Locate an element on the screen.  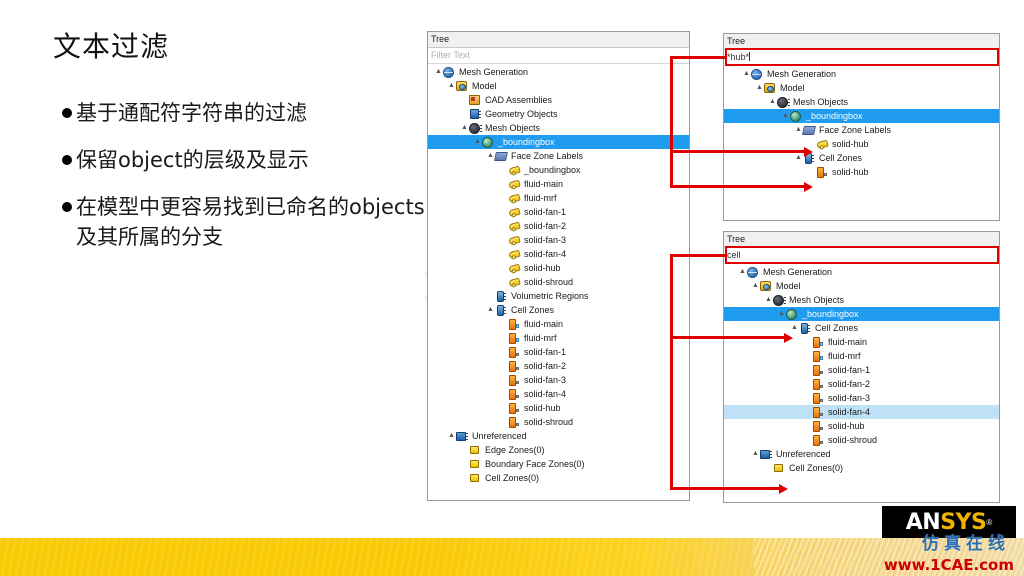
filter-text-input: *hub* is located at coordinates (861, 58).